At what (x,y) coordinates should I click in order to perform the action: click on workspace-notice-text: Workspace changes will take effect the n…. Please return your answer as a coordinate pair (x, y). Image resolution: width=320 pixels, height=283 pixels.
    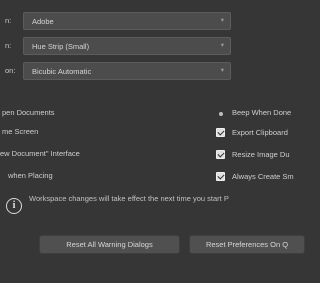
    Looking at the image, I should click on (129, 198).